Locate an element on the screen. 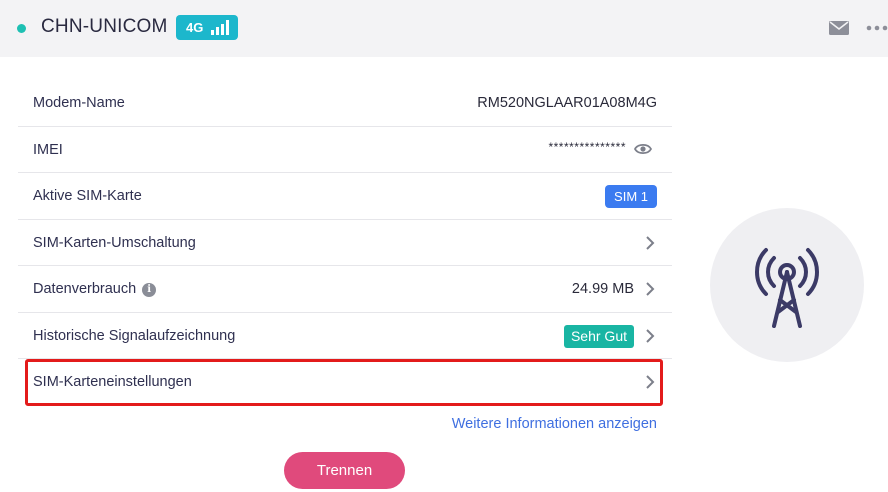  carrier-name: CHN-UNICOM is located at coordinates (104, 26).